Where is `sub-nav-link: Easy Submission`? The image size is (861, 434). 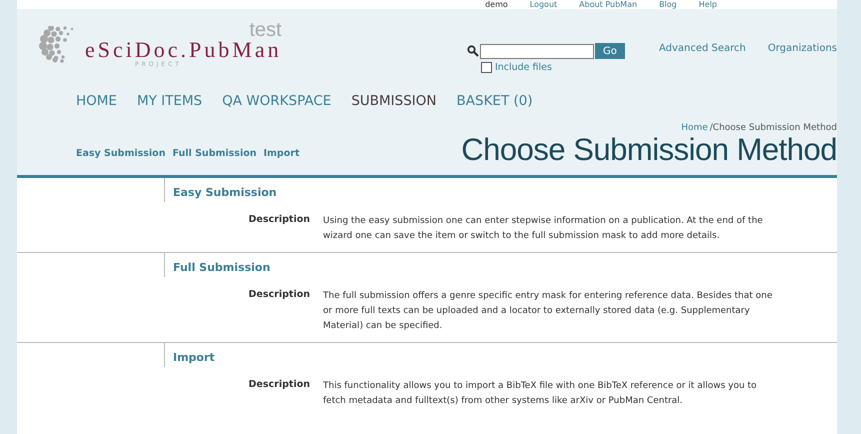
sub-nav-link: Easy Submission is located at coordinates (121, 153).